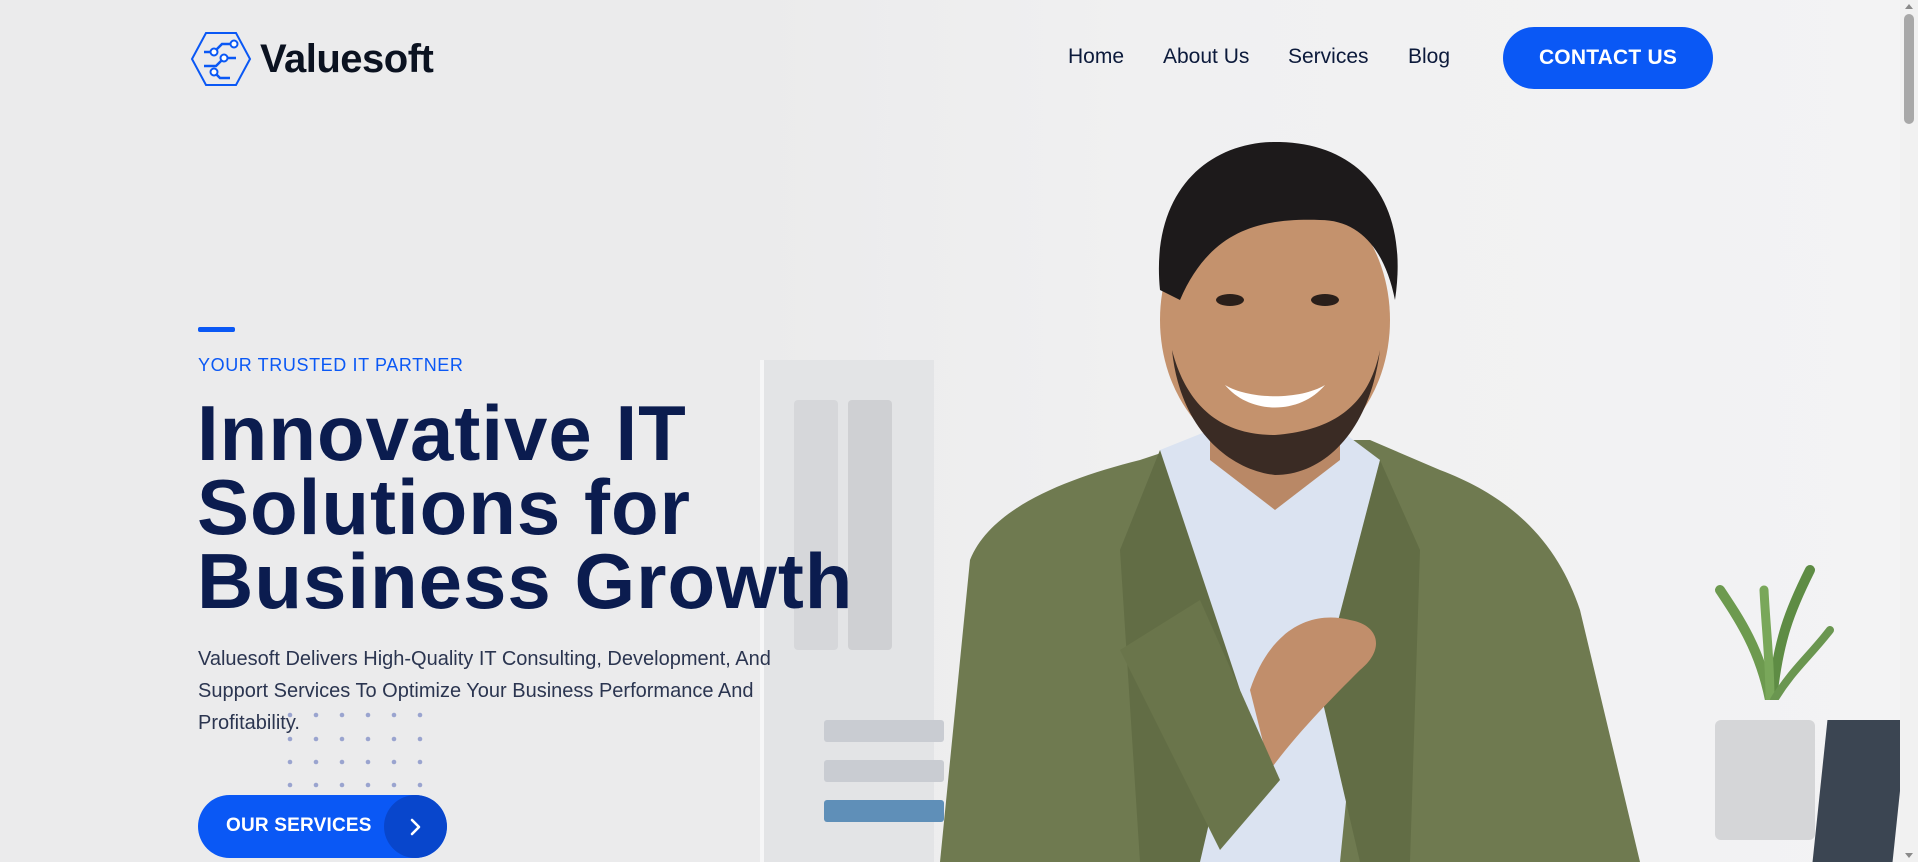 The height and width of the screenshot is (862, 1918). Describe the element at coordinates (1856, 791) in the screenshot. I see `laptop` at that location.